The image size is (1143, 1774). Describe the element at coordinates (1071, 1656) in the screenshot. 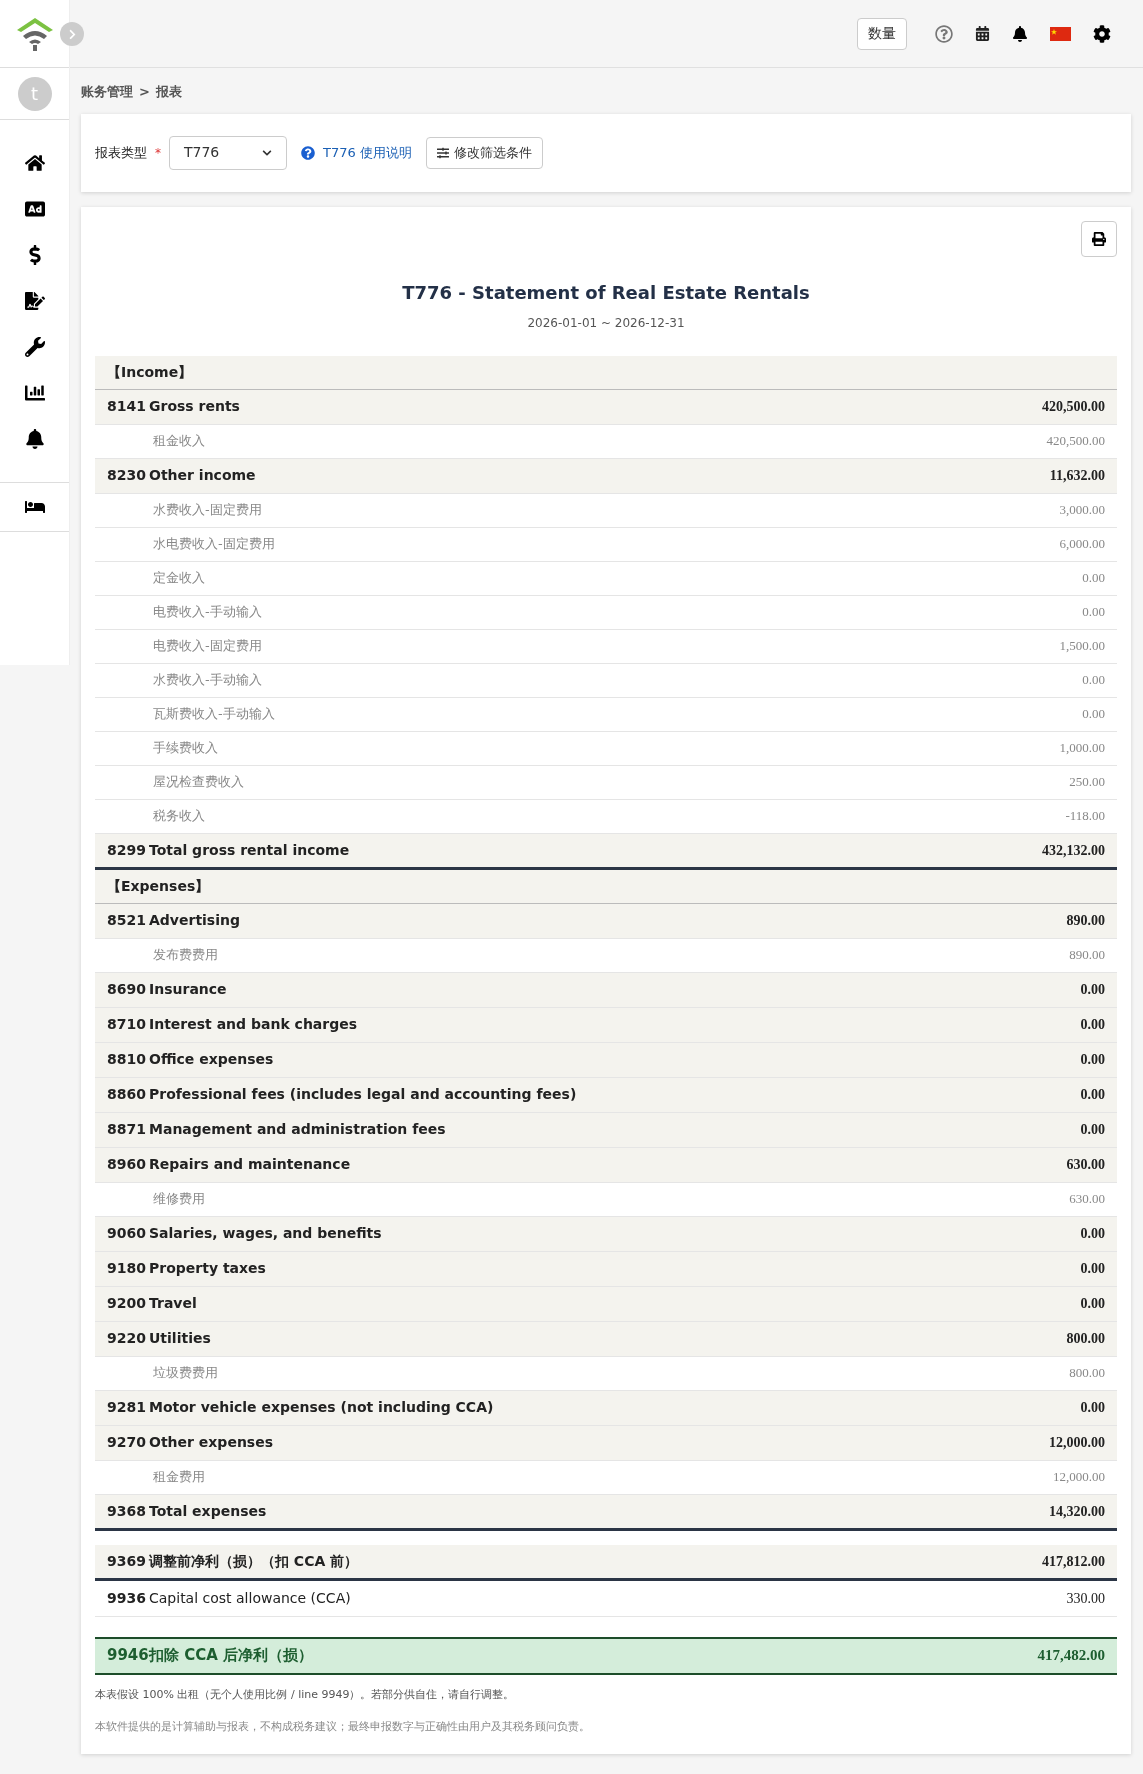

I see `amount: 417,482.00` at that location.